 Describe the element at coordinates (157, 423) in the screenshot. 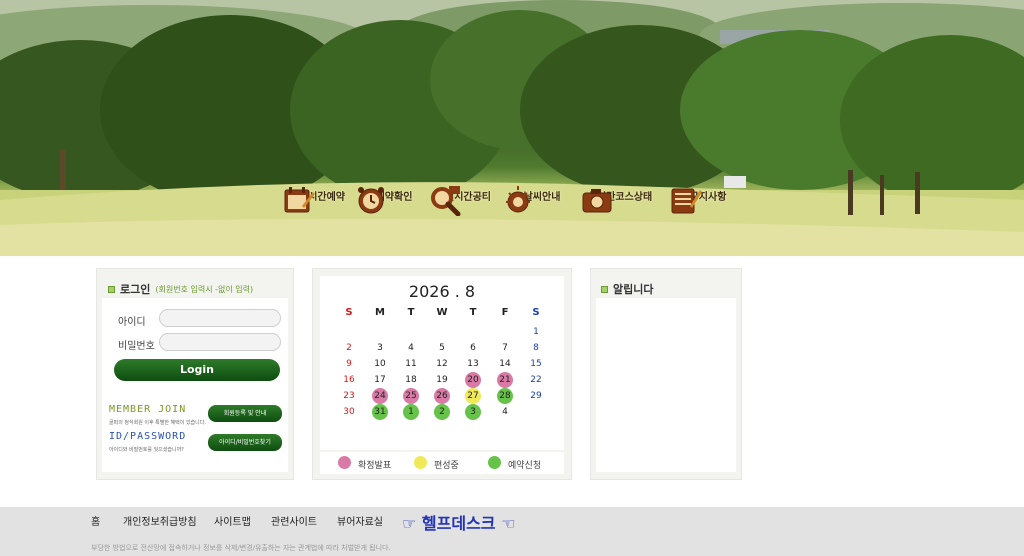

I see `member-join-desc: 골퍼의 정식회원 이후 특별한 혜택이 있습니다.` at that location.